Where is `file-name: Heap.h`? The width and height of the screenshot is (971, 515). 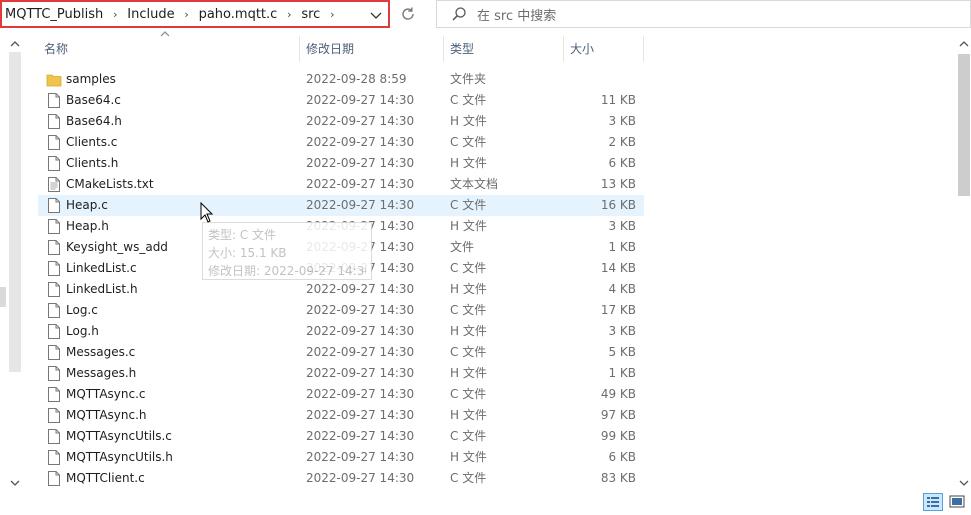
file-name: Heap.h is located at coordinates (87, 226).